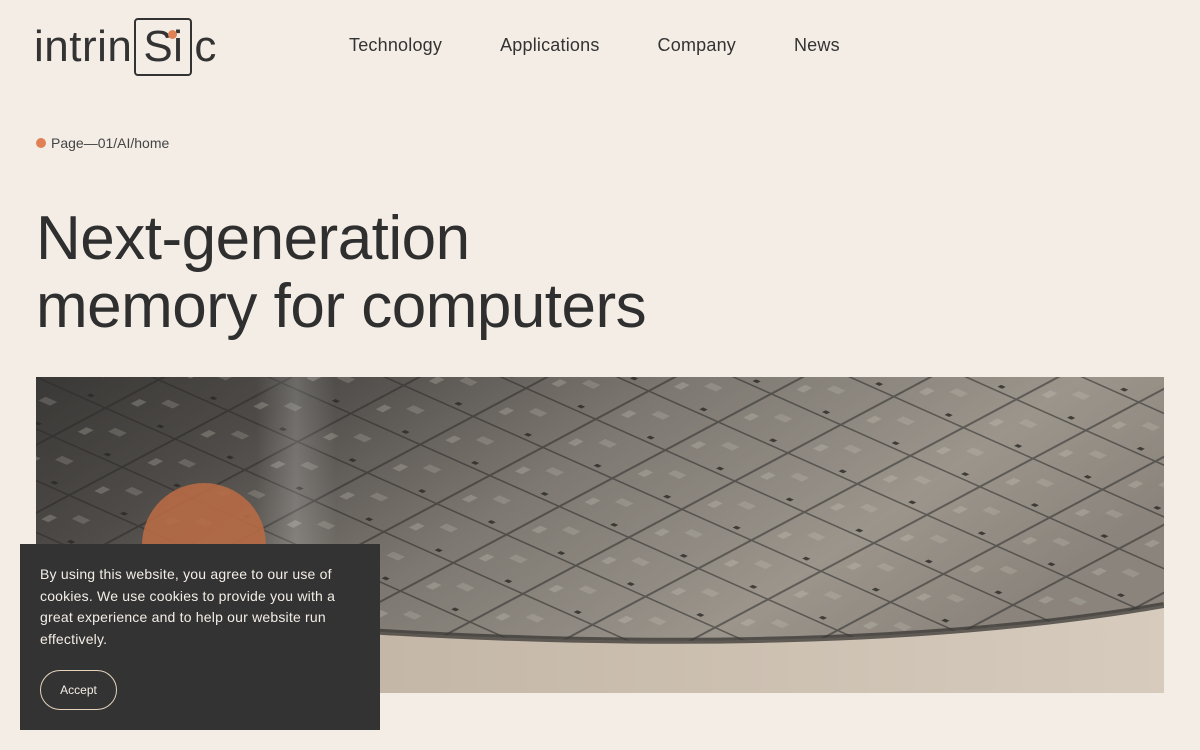 Image resolution: width=1200 pixels, height=750 pixels. I want to click on logo-boxed-text: Si, so click(163, 46).